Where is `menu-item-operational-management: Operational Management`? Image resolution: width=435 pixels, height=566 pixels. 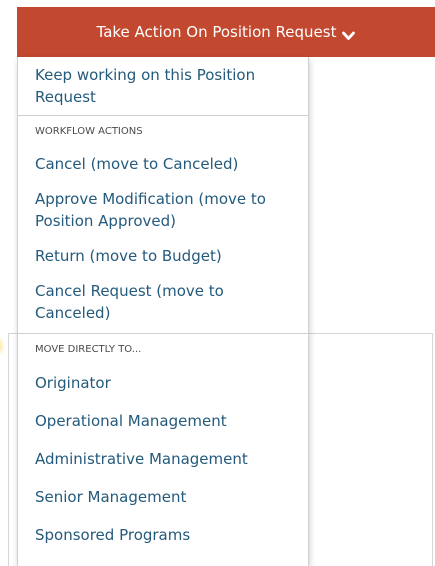
menu-item-operational-management: Operational Management is located at coordinates (163, 421).